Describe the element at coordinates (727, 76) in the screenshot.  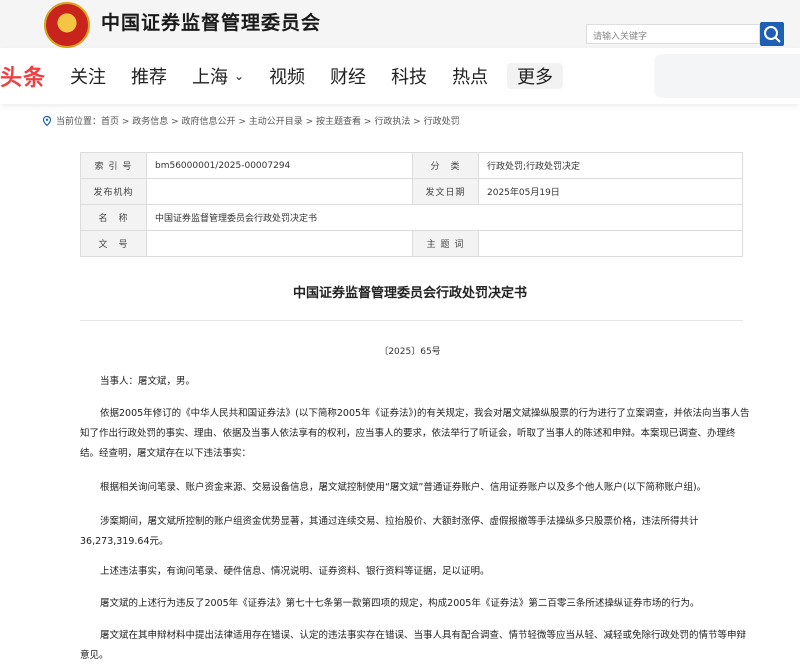
I see `nav-search-input` at that location.